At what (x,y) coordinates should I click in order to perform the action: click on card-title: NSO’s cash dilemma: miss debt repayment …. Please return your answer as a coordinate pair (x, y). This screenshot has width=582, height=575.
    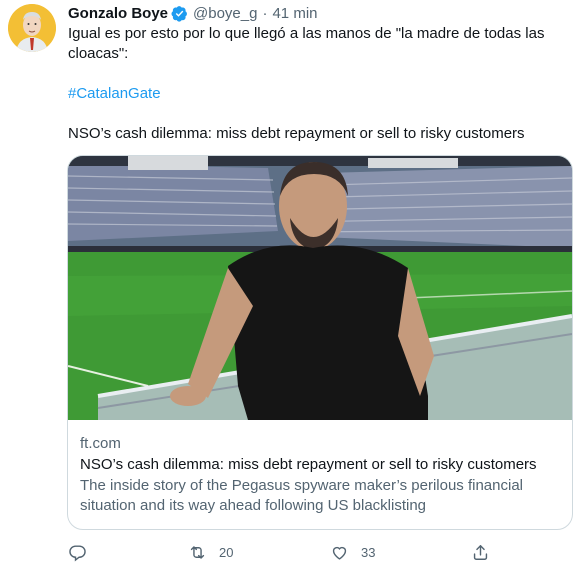
    Looking at the image, I should click on (322, 465).